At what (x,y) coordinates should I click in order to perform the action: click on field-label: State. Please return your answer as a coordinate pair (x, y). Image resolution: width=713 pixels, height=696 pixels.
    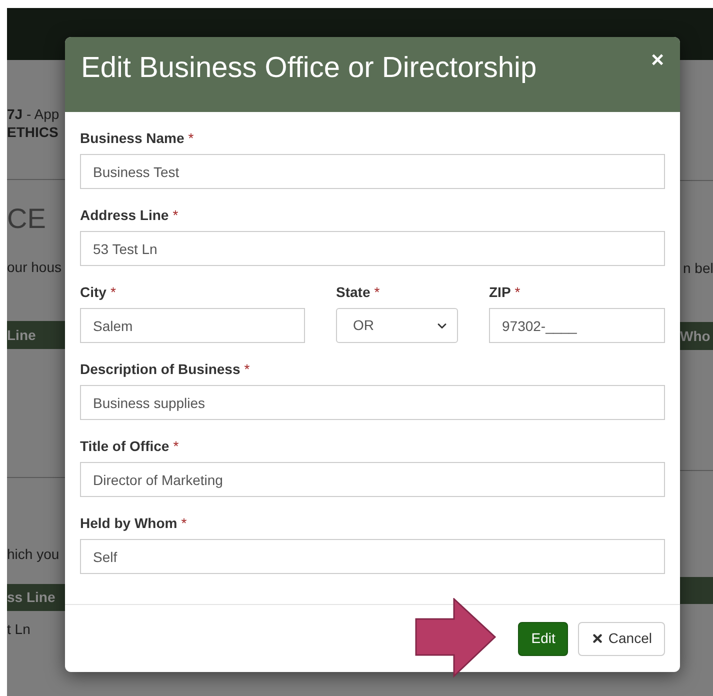
    Looking at the image, I should click on (353, 292).